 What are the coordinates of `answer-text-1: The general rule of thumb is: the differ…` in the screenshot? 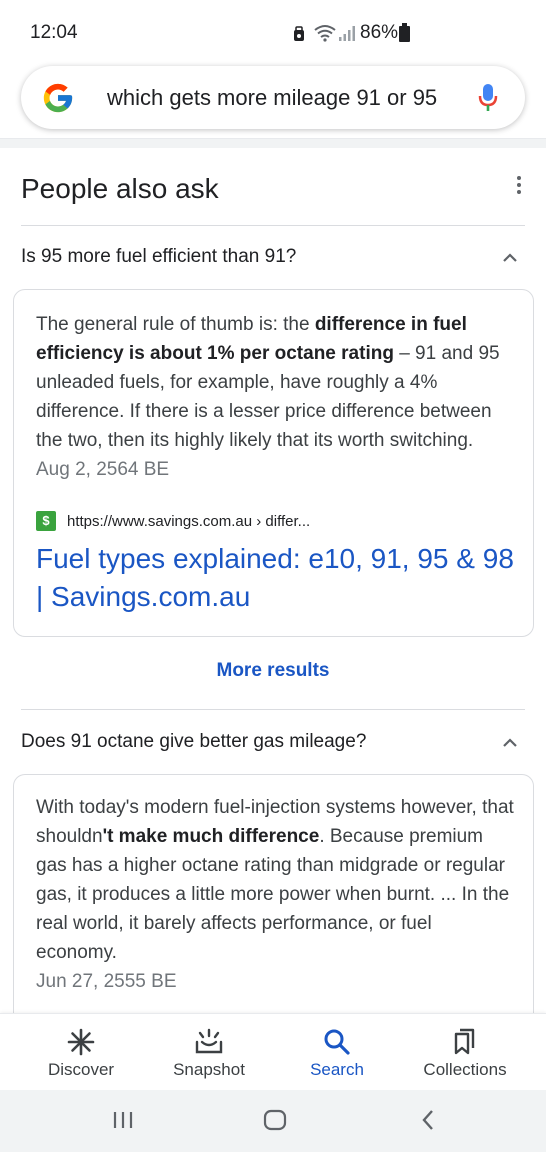 It's located at (268, 397).